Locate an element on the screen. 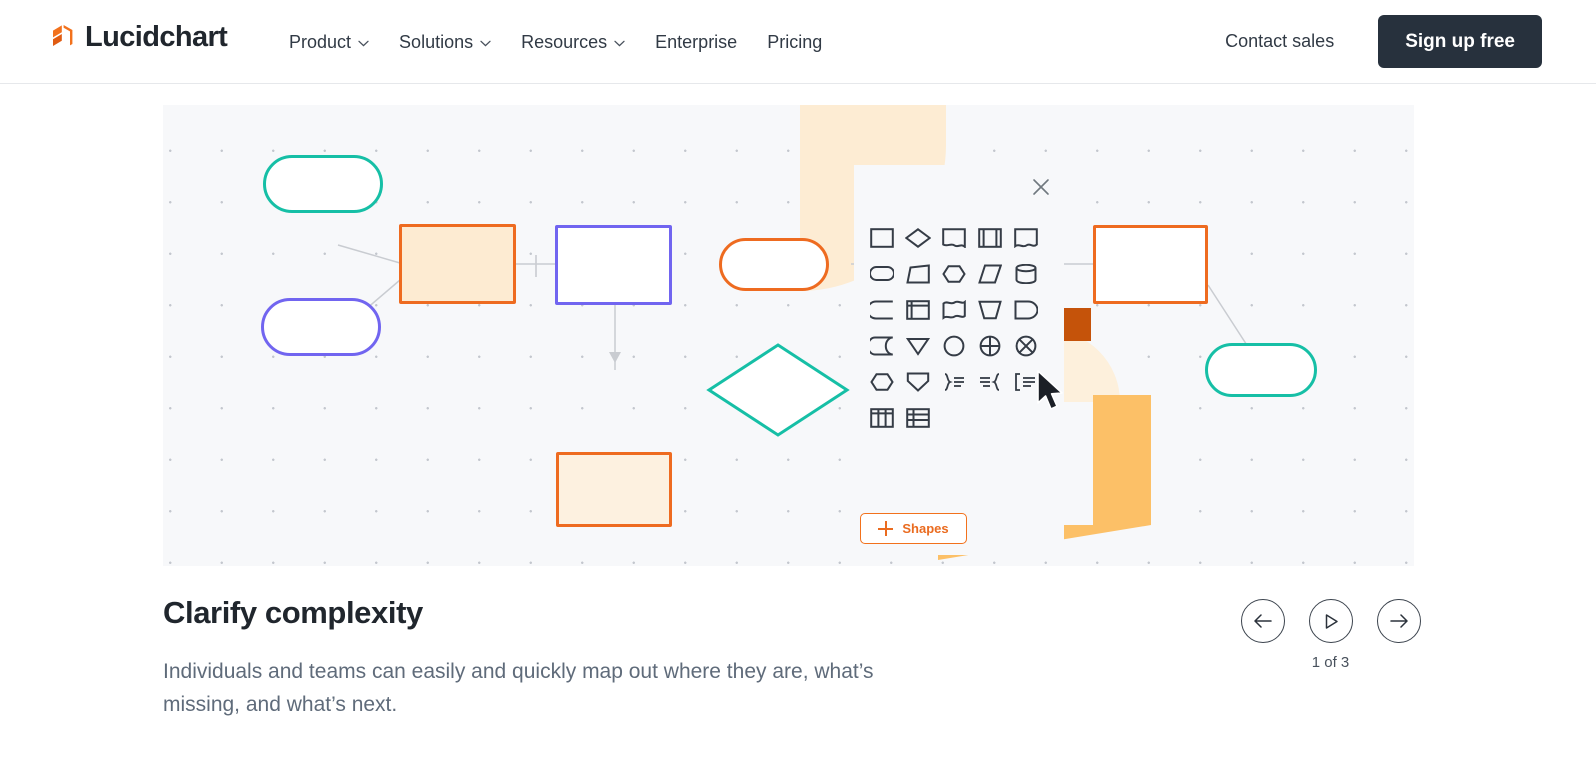 This screenshot has height=765, width=1596. merge-triangle-shape is located at coordinates (918, 346).